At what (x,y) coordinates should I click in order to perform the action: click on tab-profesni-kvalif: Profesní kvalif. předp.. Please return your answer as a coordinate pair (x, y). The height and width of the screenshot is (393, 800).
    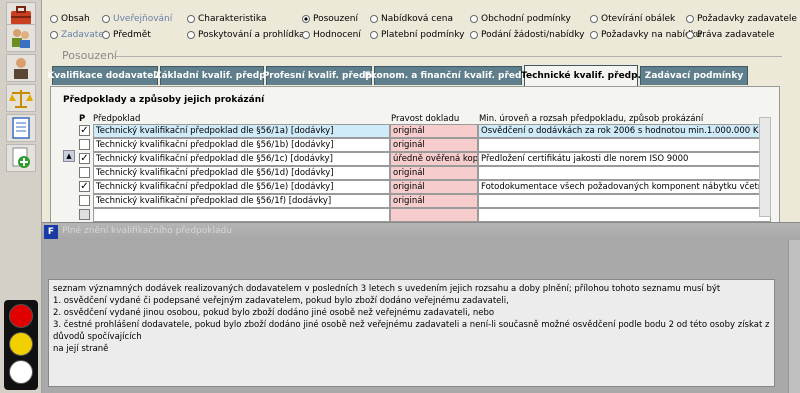
    Looking at the image, I should click on (319, 75).